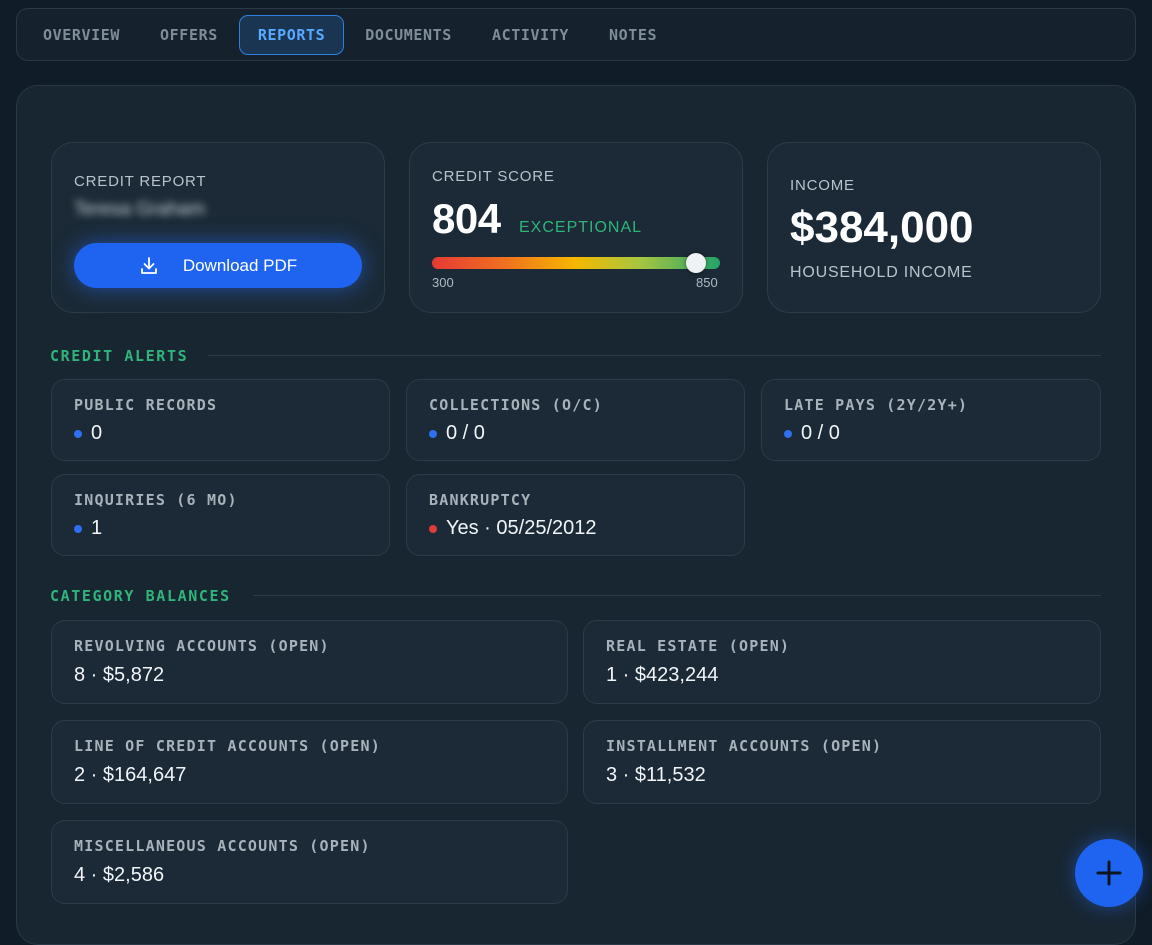  What do you see at coordinates (576, 263) in the screenshot?
I see `credit-score-gauge` at bounding box center [576, 263].